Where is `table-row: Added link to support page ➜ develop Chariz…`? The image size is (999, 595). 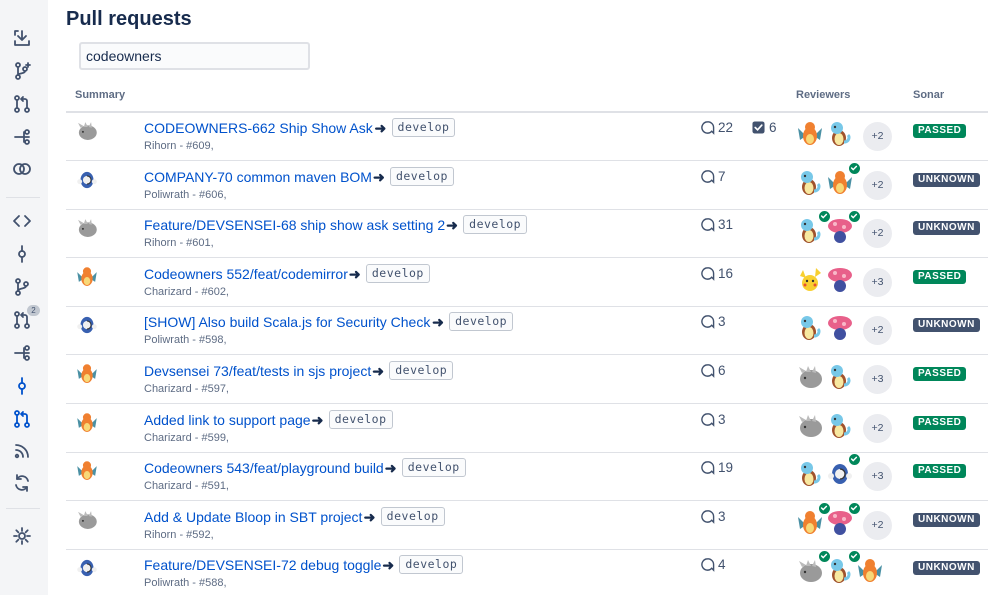 table-row: Added link to support page ➜ develop Chariz… is located at coordinates (527, 429).